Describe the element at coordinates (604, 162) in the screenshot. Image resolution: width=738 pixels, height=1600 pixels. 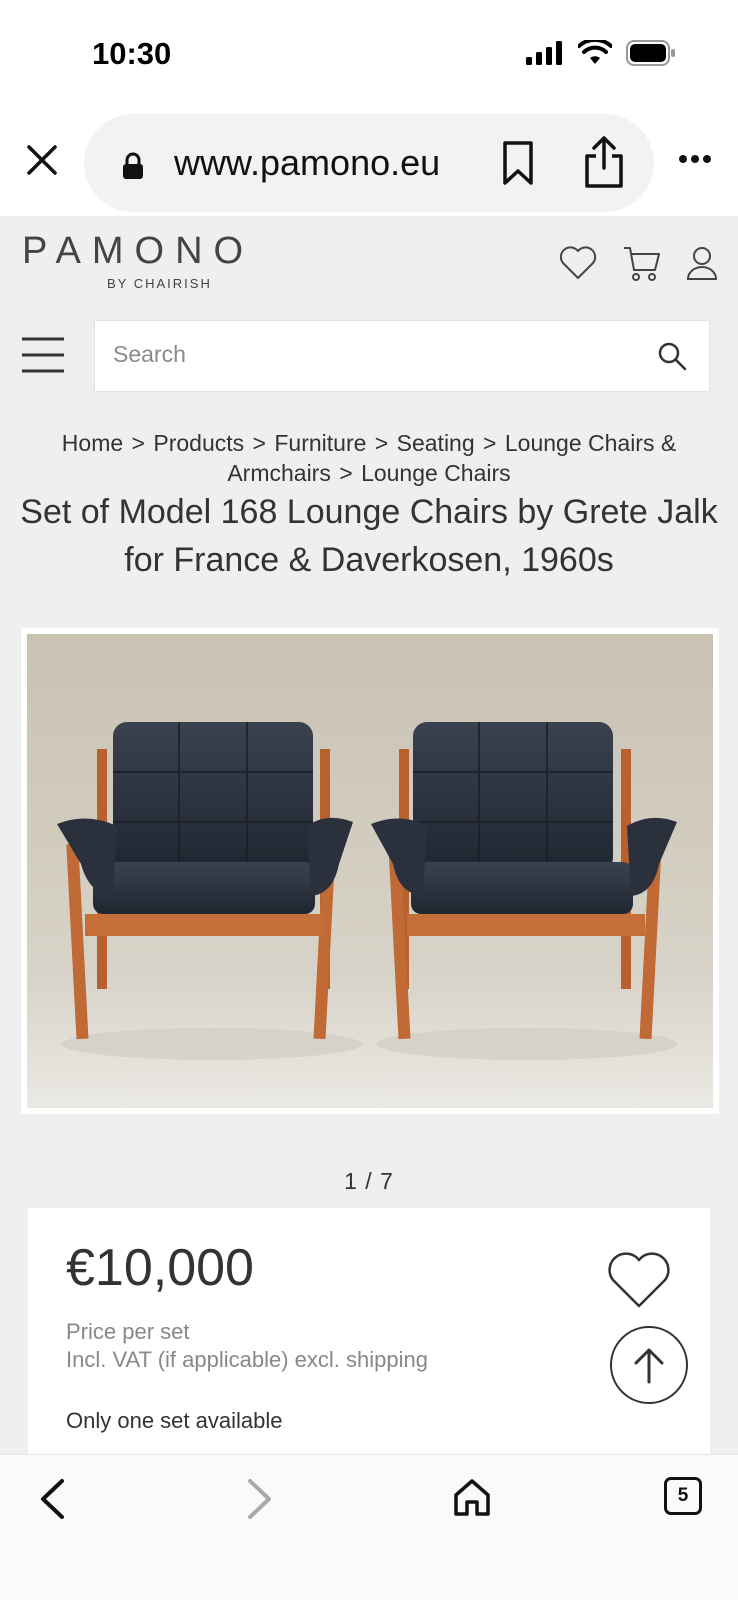
I see `share-icon` at that location.